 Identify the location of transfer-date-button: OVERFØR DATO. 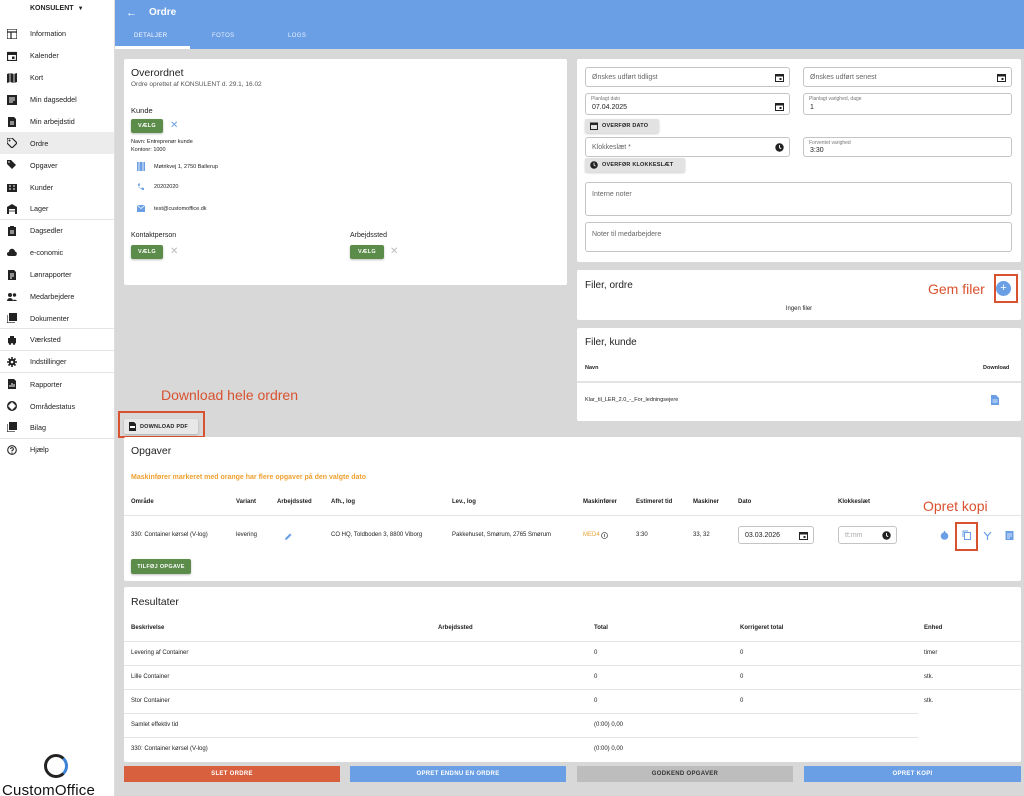
(622, 126).